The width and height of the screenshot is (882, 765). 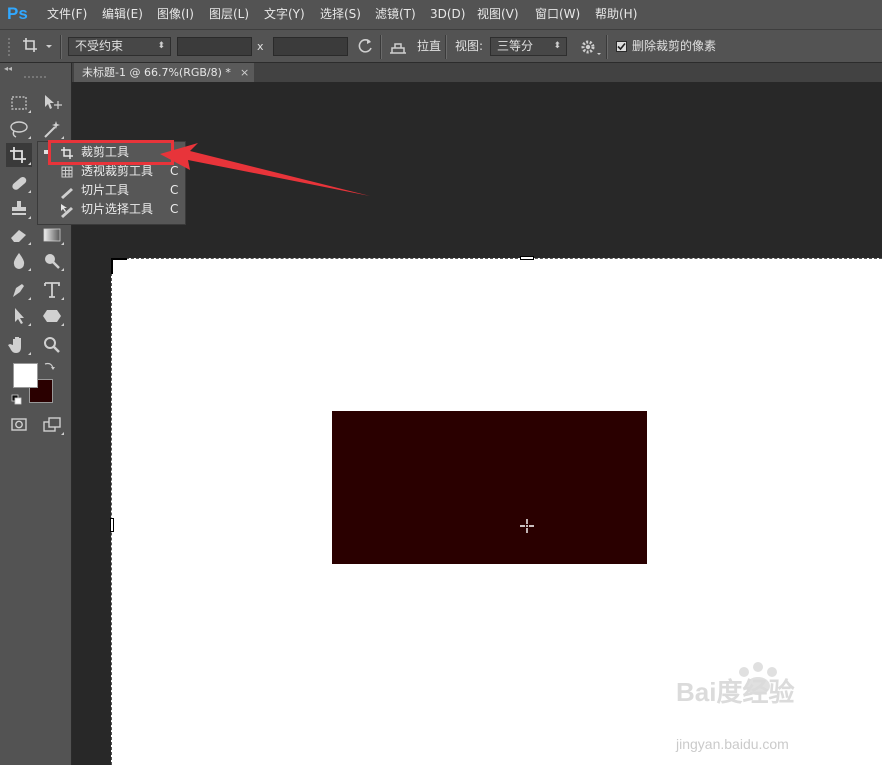 I want to click on menu-help: 帮助(H), so click(x=616, y=14).